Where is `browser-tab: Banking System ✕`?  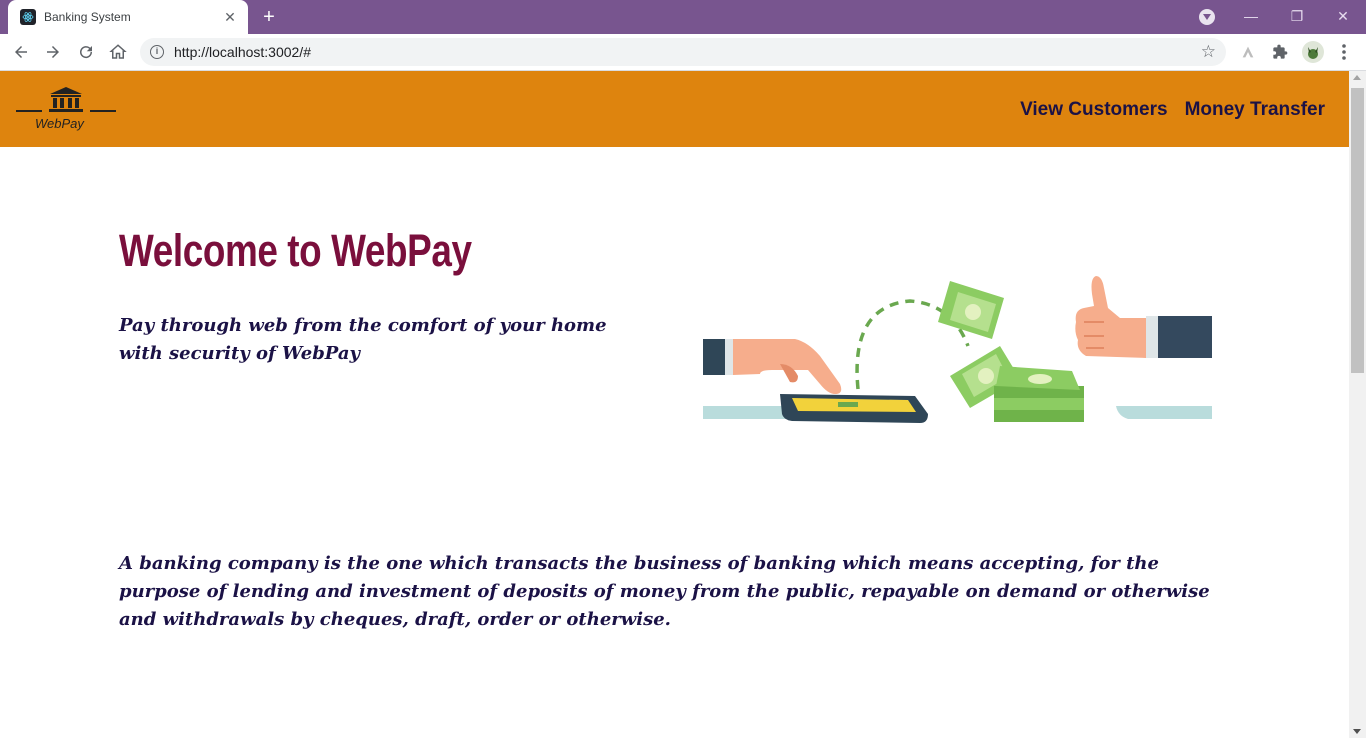
browser-tab: Banking System ✕ is located at coordinates (128, 17).